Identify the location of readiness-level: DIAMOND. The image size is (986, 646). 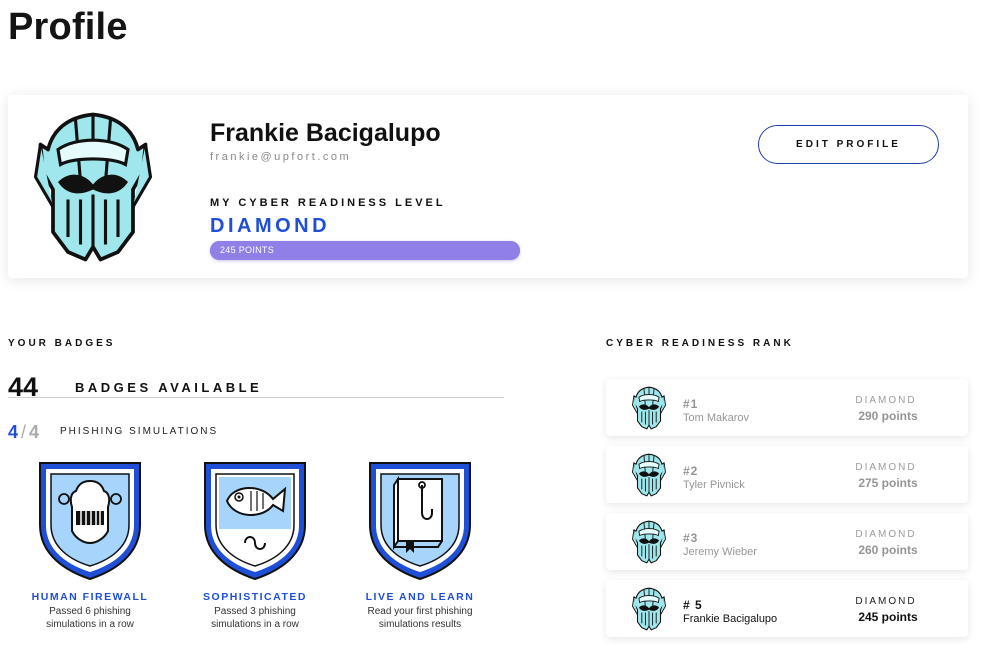
(270, 226).